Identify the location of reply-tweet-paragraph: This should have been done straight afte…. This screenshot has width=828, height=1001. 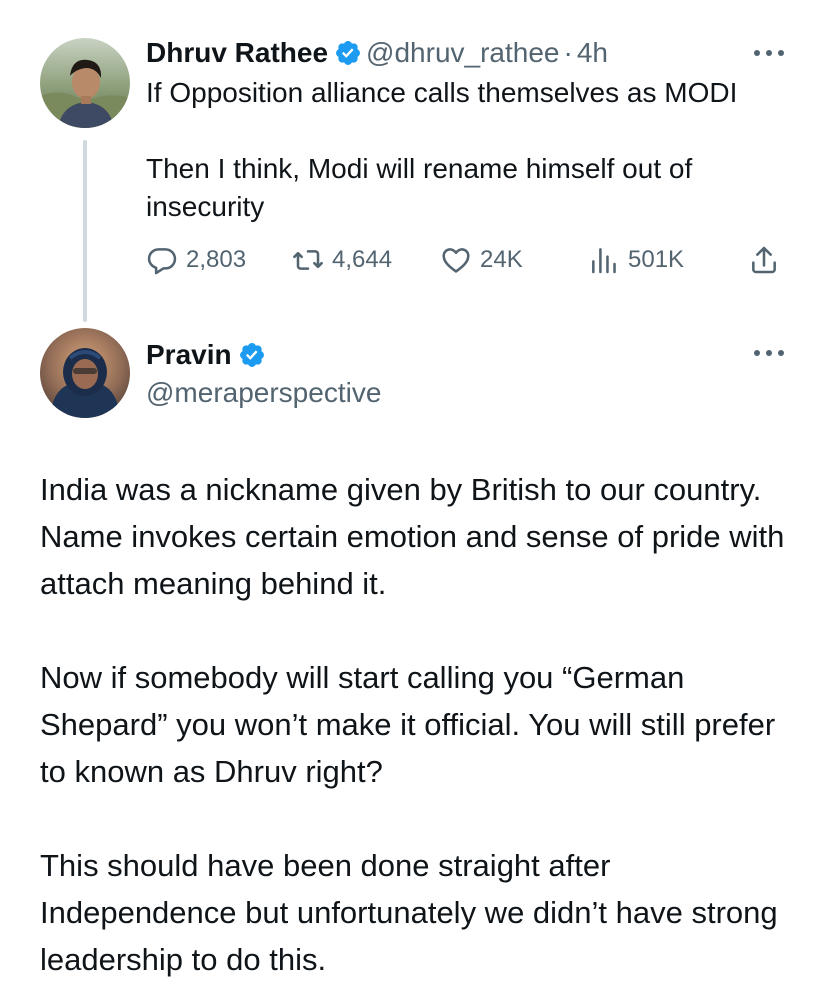
(409, 912).